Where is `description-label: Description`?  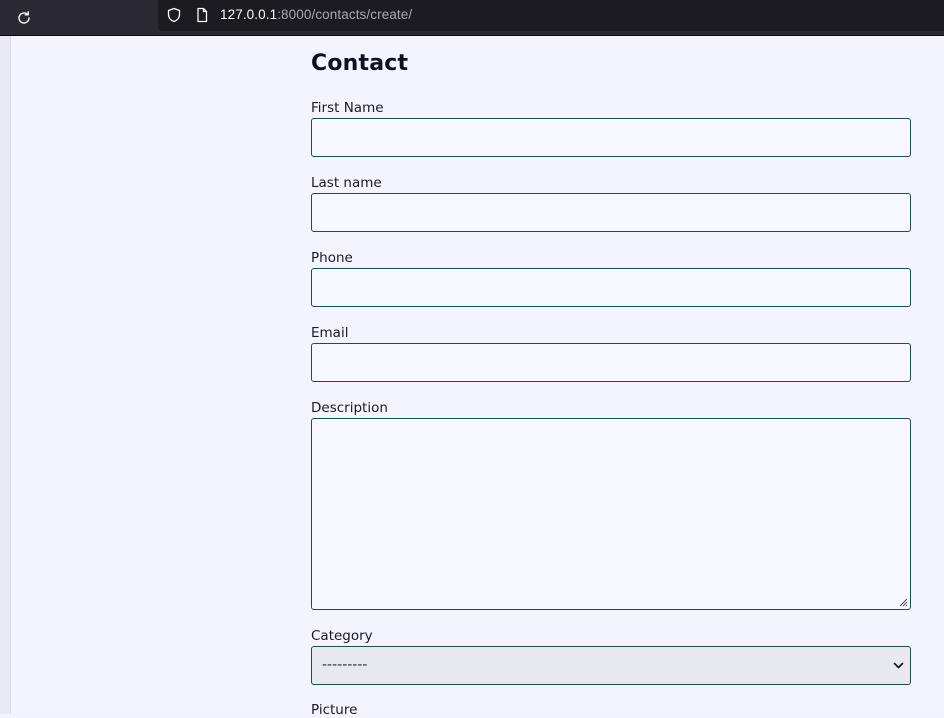 description-label: Description is located at coordinates (349, 408).